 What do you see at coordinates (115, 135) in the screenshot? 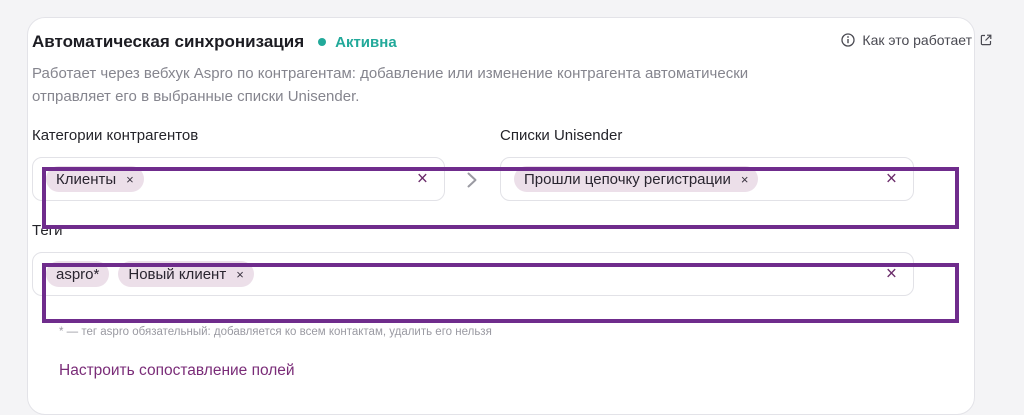
I see `categories-label: Категории контрагентов` at bounding box center [115, 135].